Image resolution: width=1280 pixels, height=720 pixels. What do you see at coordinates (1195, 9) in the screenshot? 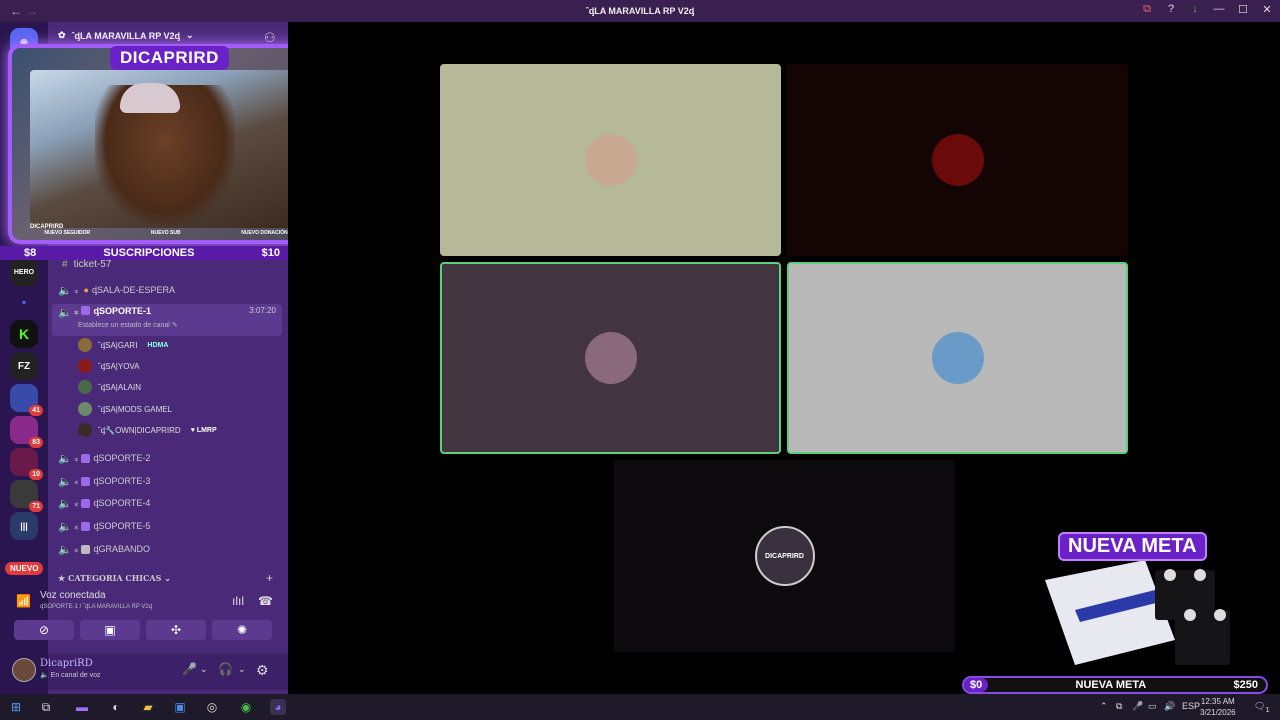
I see `download-icon: ↓` at bounding box center [1195, 9].